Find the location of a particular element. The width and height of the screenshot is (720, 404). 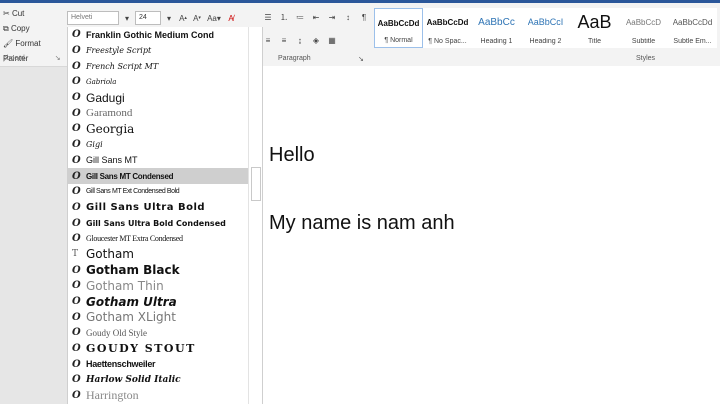

font-list-item: O Gigi is located at coordinates (165, 145).